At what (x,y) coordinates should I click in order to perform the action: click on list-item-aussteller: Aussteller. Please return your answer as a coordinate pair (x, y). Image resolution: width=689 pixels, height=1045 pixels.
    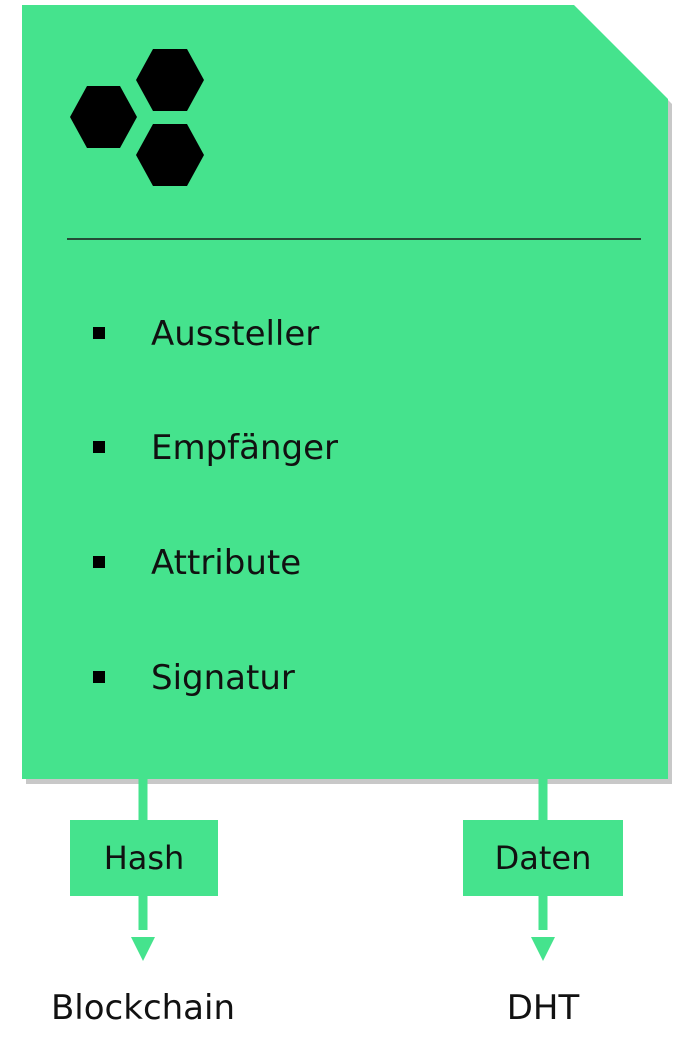
    Looking at the image, I should click on (235, 334).